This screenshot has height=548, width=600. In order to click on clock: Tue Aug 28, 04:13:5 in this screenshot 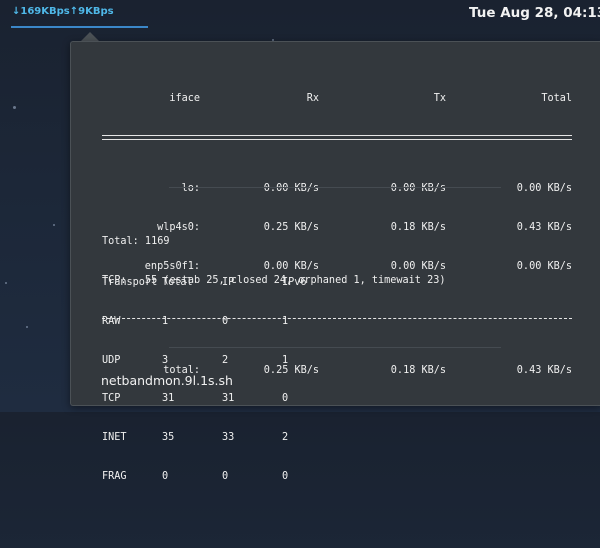, I will do `click(534, 13)`.